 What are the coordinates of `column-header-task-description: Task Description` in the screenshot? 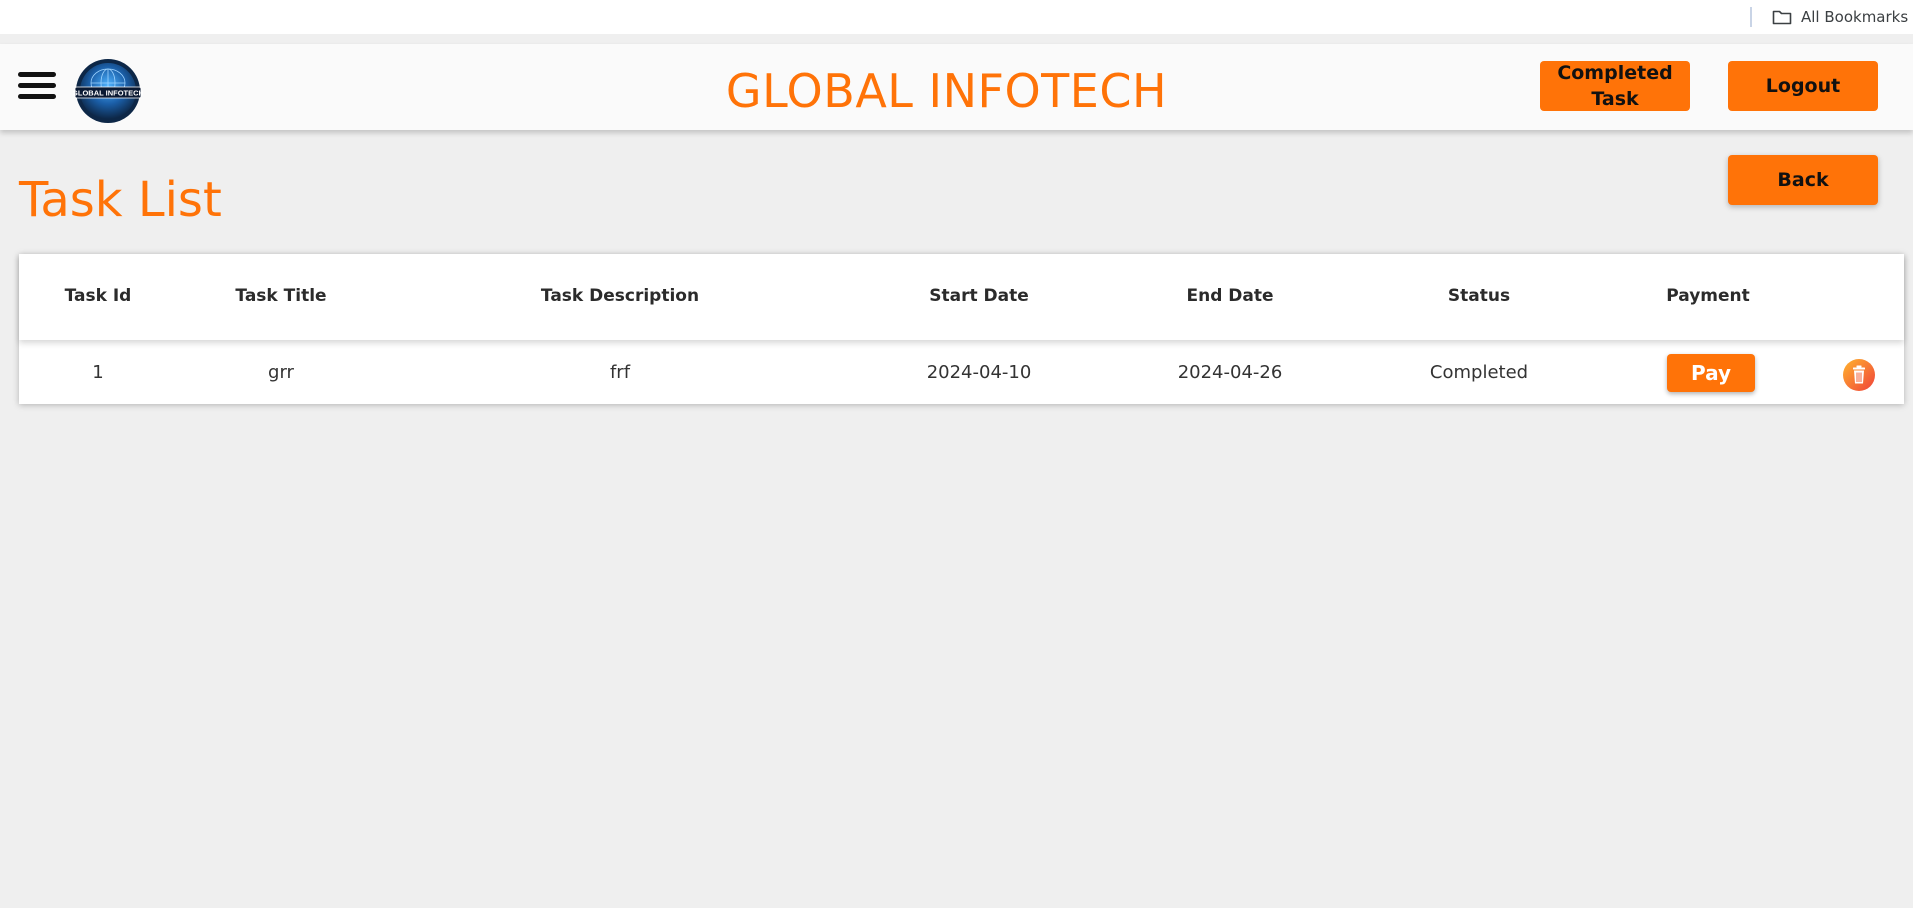 It's located at (620, 296).